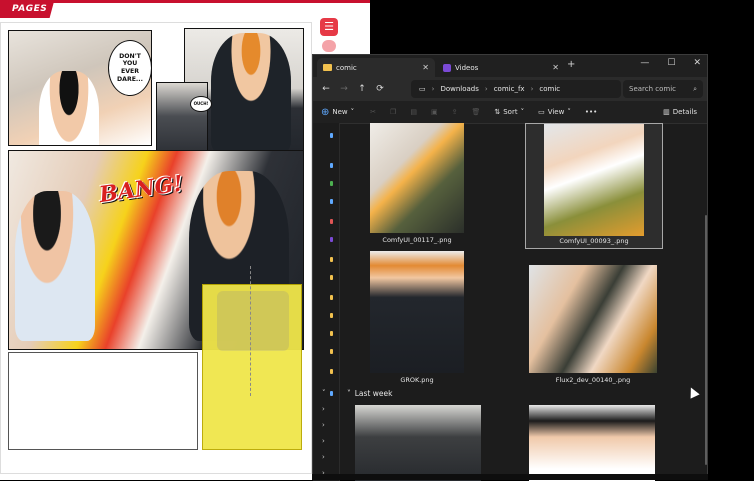  I want to click on tab-label: Videos, so click(467, 67).